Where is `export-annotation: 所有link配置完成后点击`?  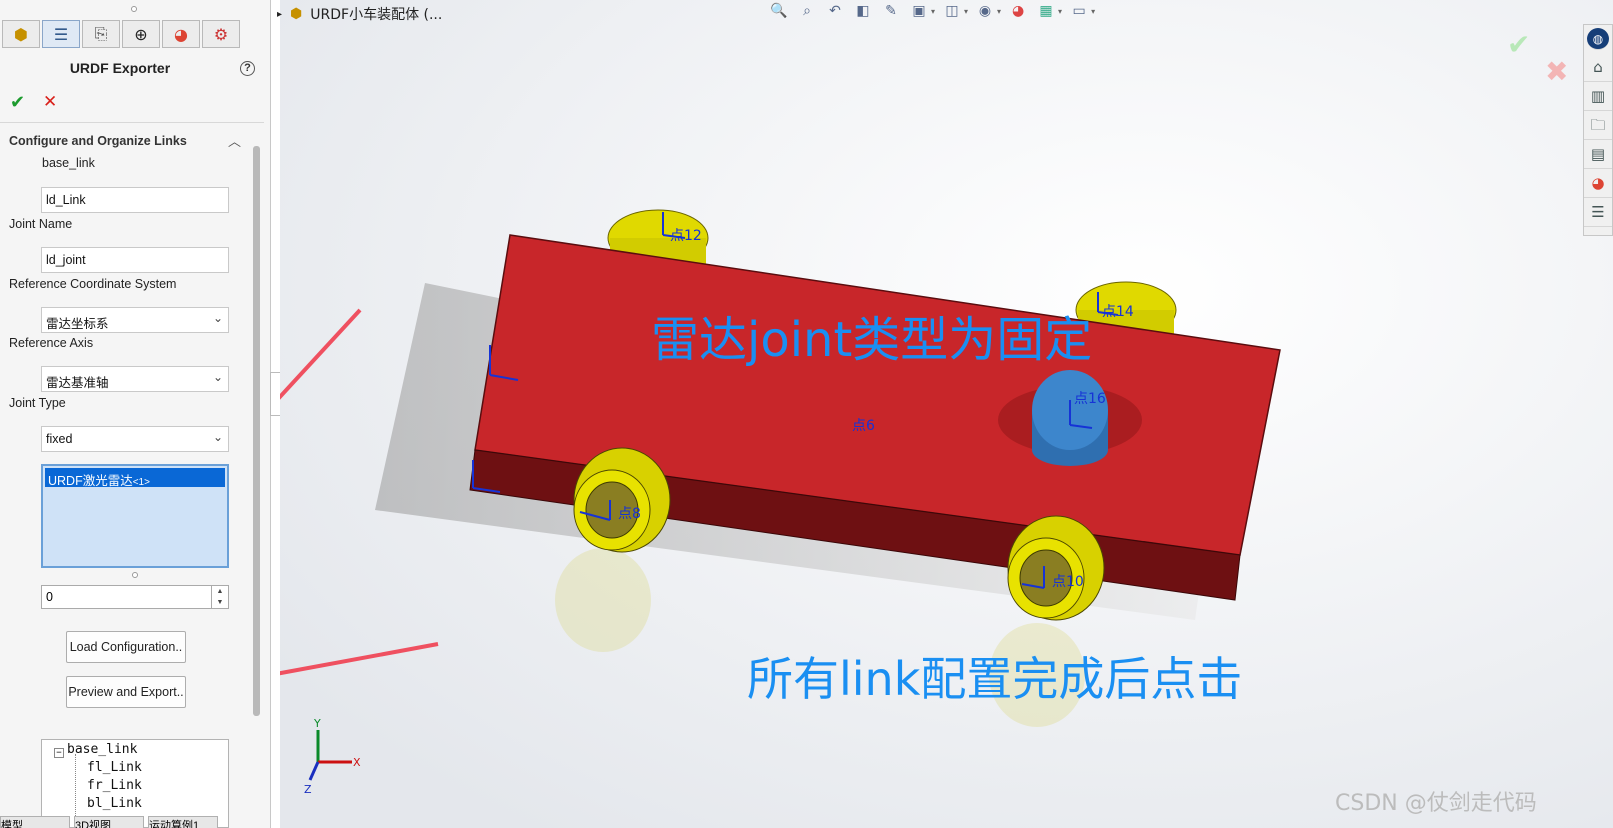
export-annotation: 所有link配置完成后点击 is located at coordinates (995, 679).